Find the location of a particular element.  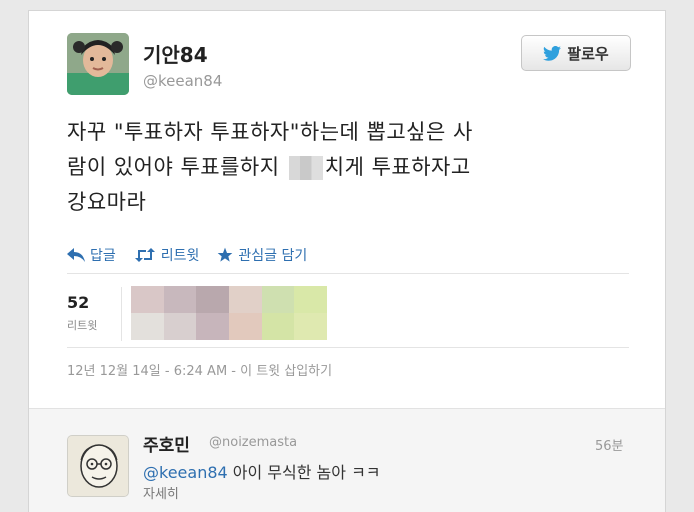

censored-word-mosaic is located at coordinates (305, 168).